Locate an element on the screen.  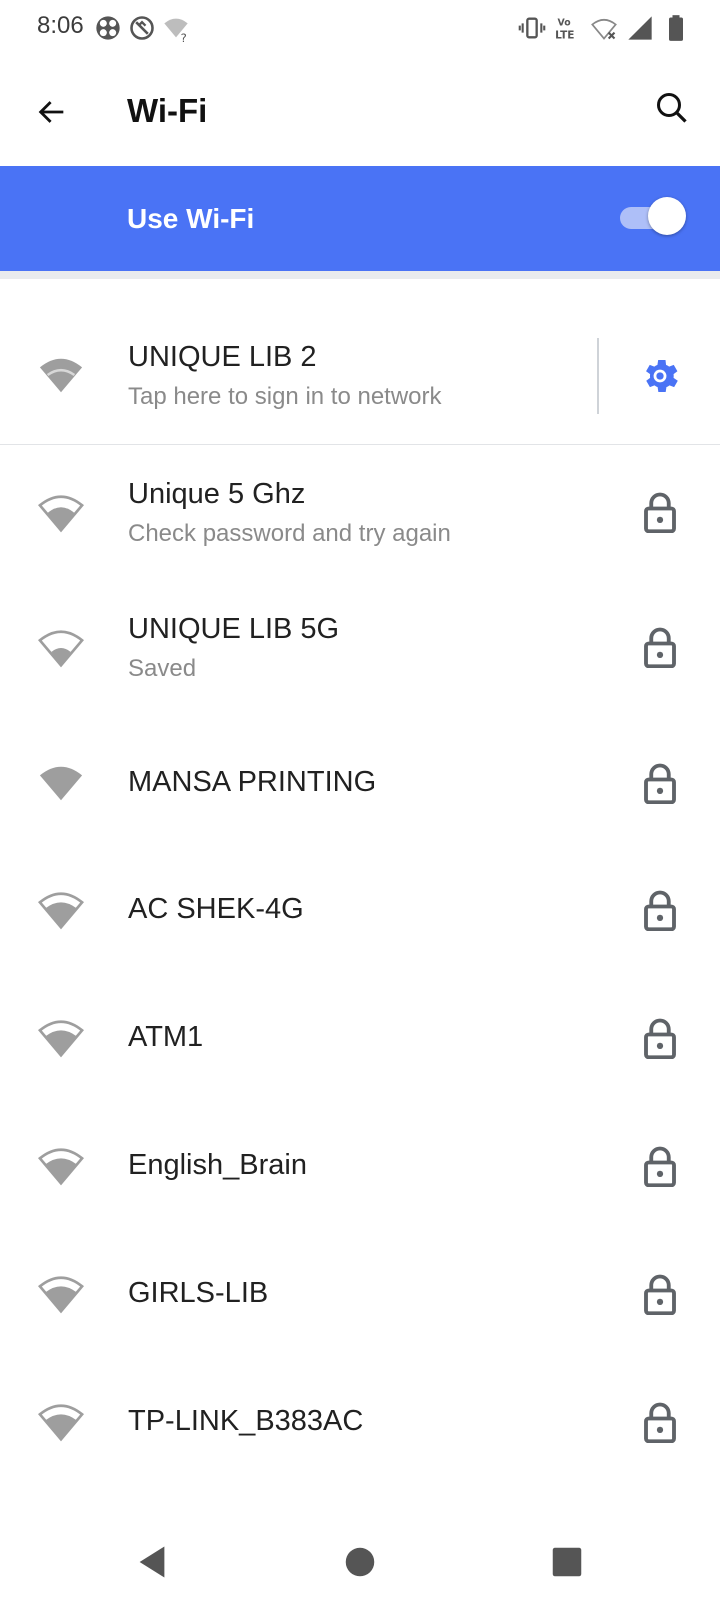
vibrate-icon is located at coordinates (532, 28).